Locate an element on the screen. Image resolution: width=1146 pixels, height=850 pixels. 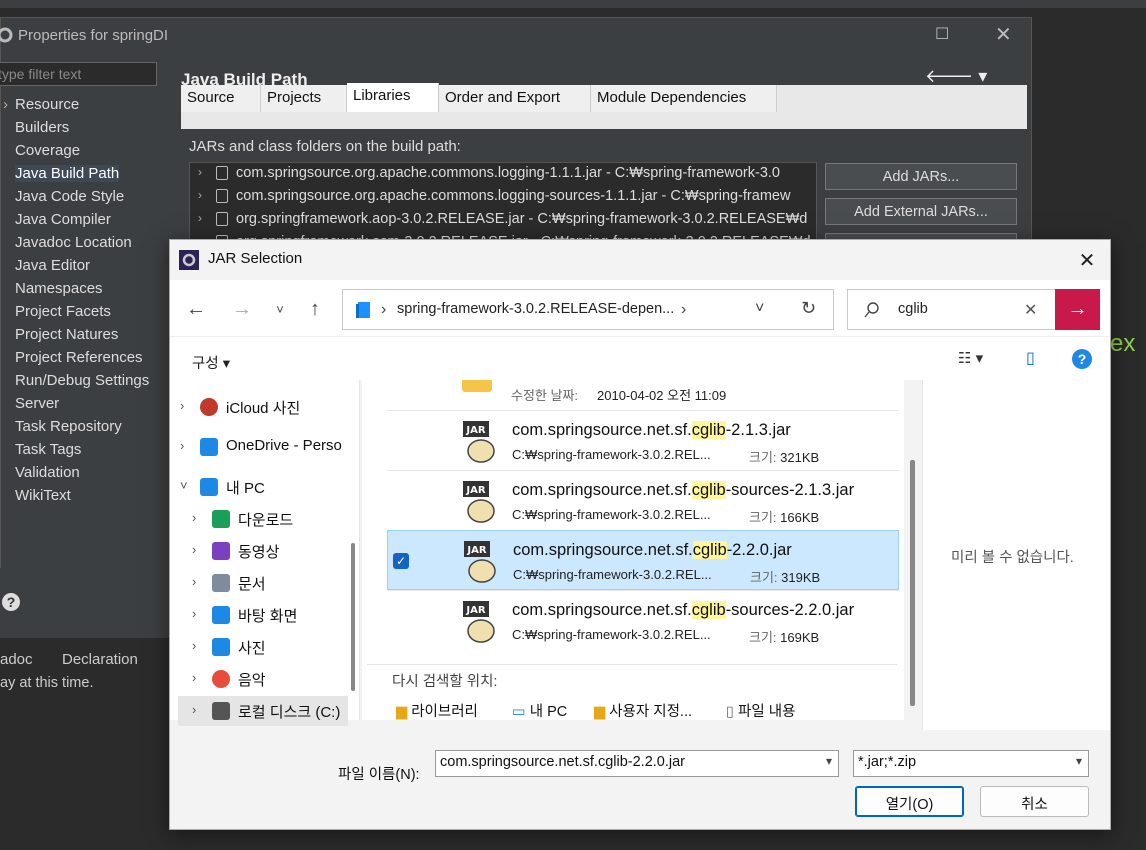
tree-item: Validation is located at coordinates (47, 472).